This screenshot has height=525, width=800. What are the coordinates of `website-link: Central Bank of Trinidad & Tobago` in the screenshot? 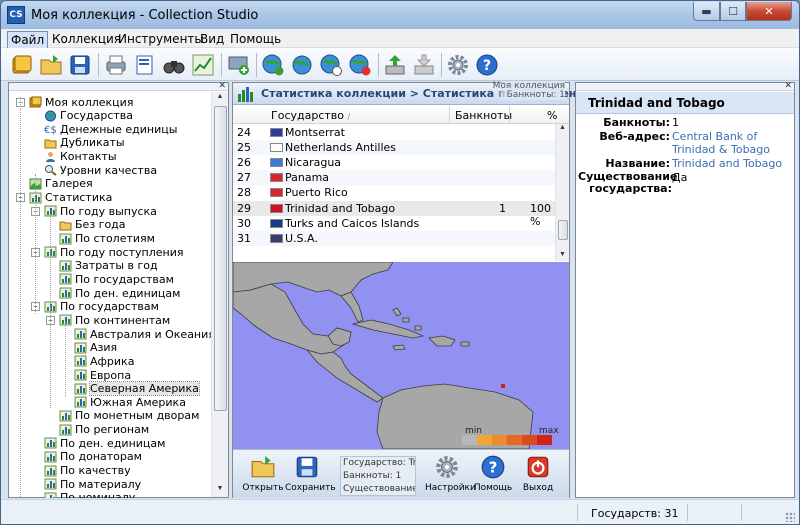 It's located at (726, 143).